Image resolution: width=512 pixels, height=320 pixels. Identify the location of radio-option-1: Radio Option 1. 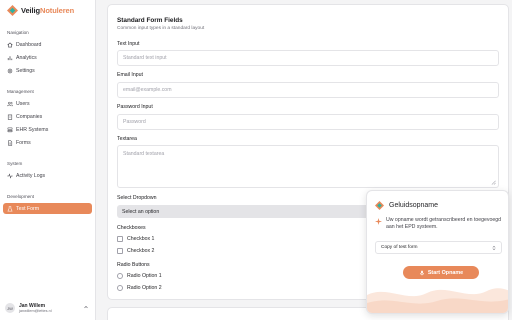
(139, 276).